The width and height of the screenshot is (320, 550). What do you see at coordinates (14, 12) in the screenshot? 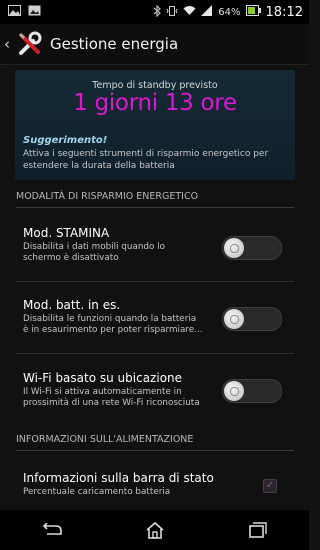
I see `image-icon` at bounding box center [14, 12].